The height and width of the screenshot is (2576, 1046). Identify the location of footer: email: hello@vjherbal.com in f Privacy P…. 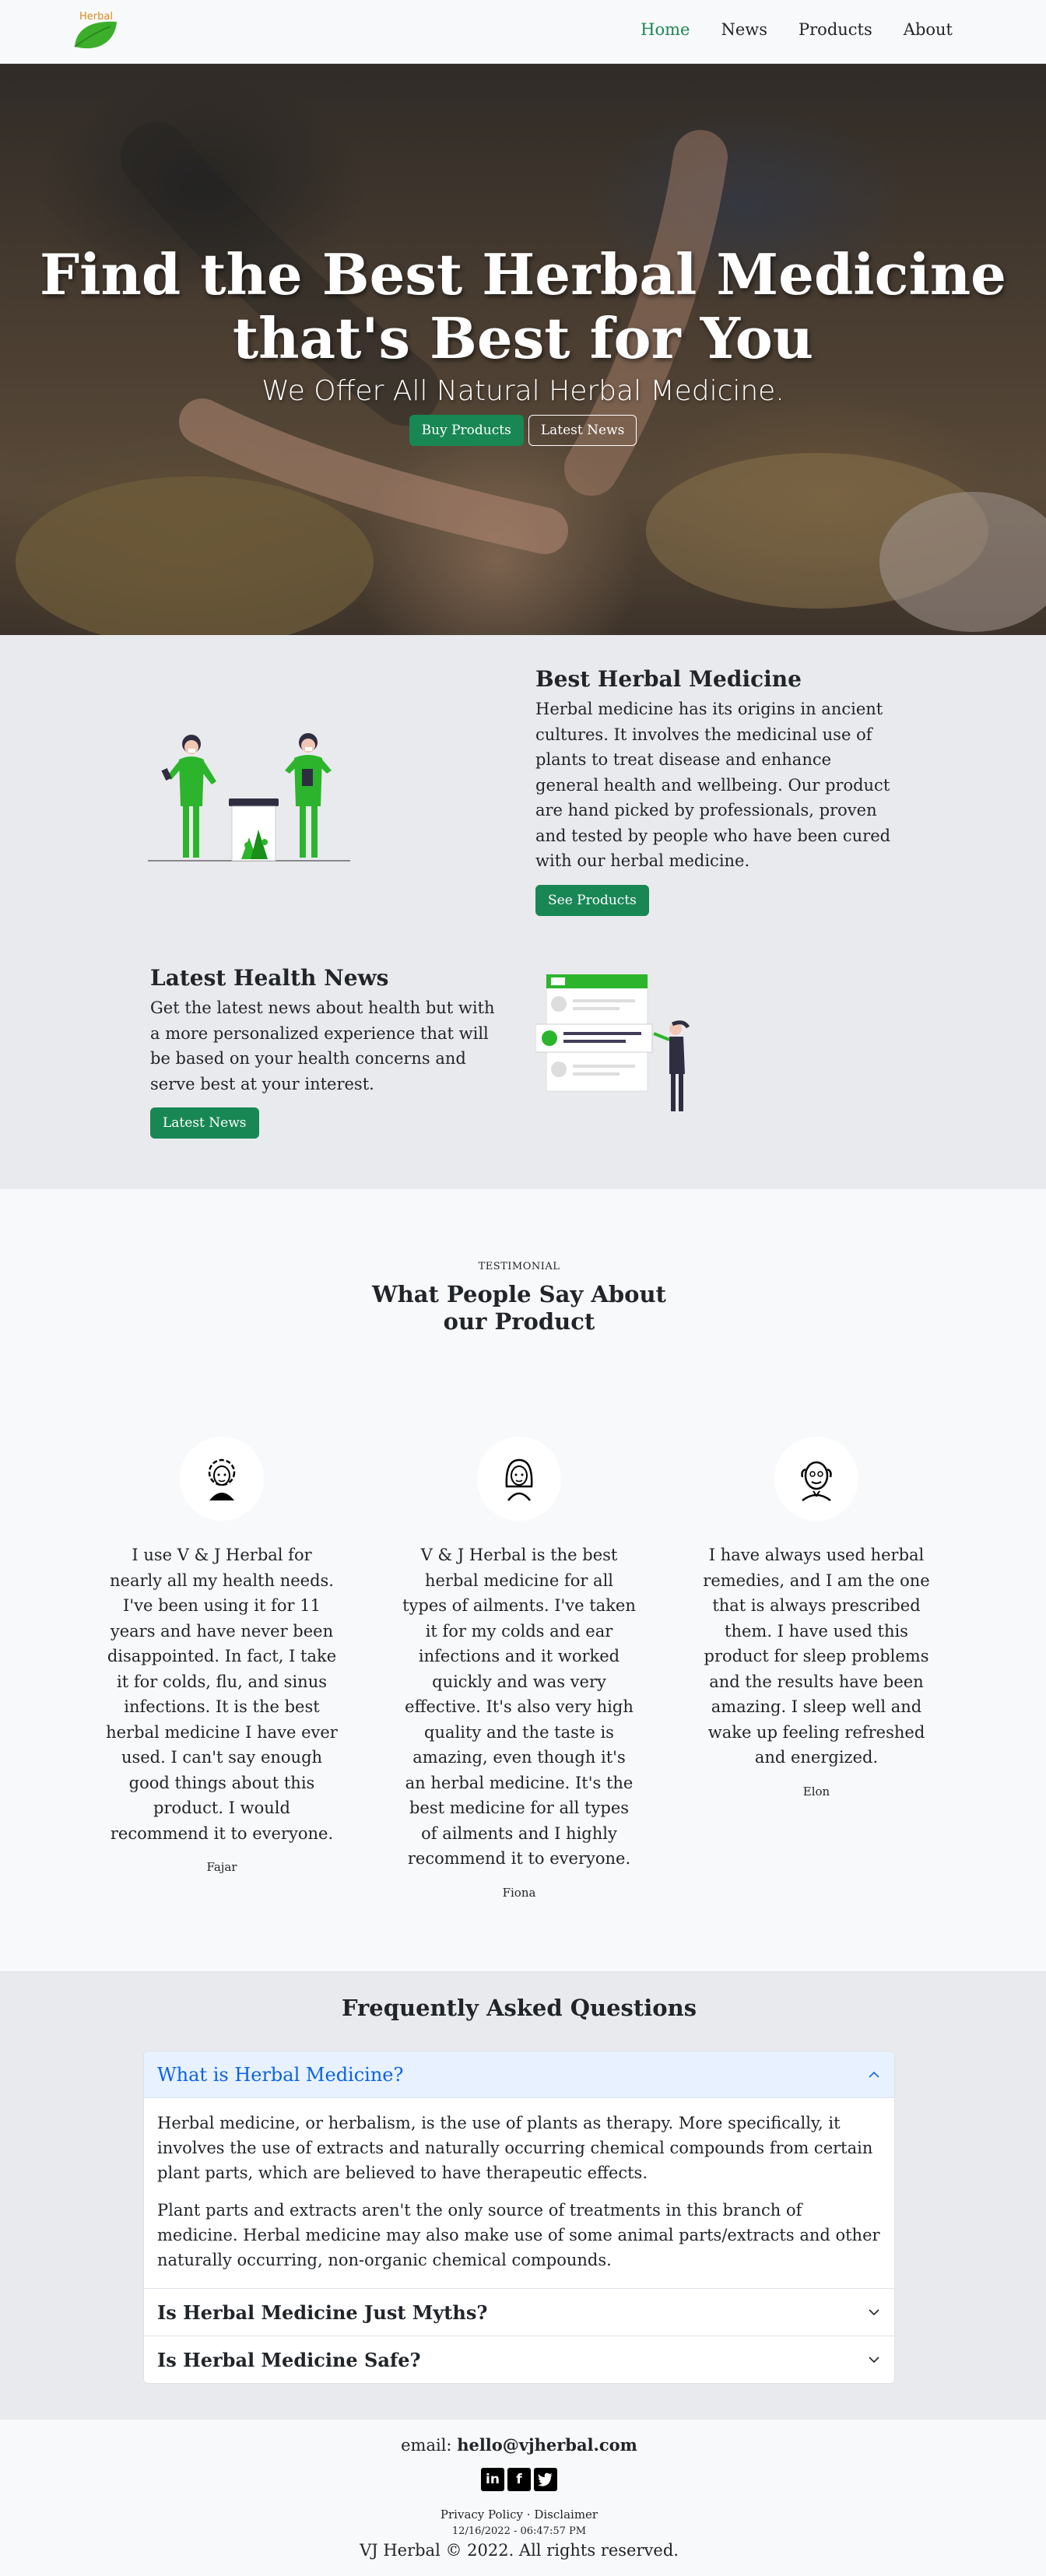
(523, 2498).